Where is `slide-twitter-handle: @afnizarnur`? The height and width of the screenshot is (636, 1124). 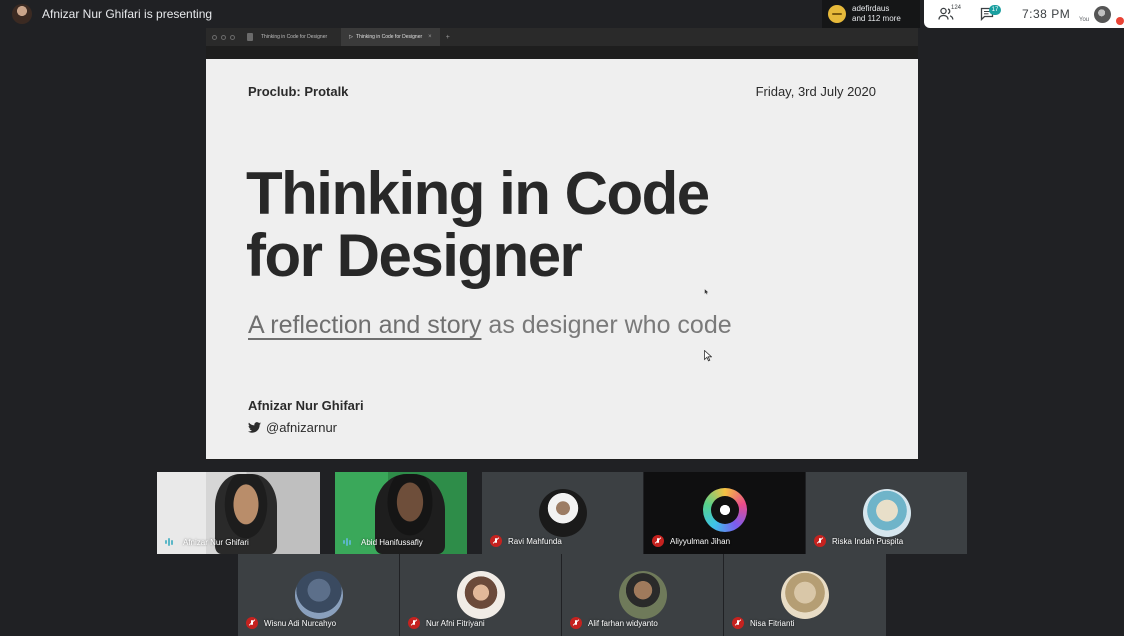 slide-twitter-handle: @afnizarnur is located at coordinates (302, 427).